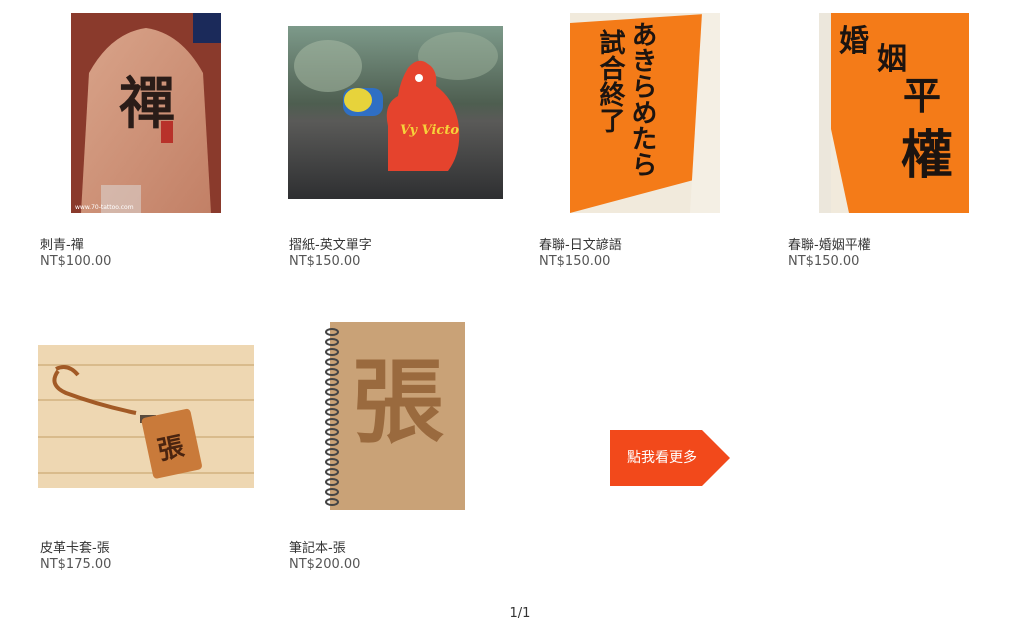 This screenshot has height=632, width=1021. What do you see at coordinates (642, 99) in the screenshot?
I see `couplet-text: あきらめたら` at bounding box center [642, 99].